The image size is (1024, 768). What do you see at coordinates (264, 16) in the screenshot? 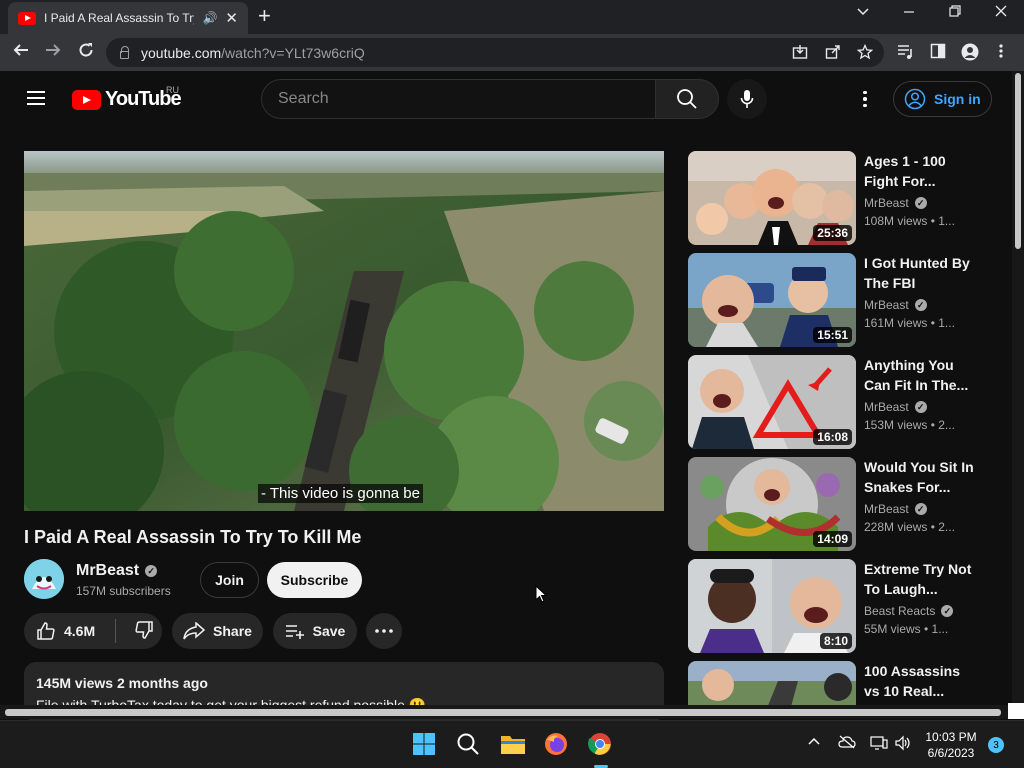
I see `new-tab-button: +` at bounding box center [264, 16].